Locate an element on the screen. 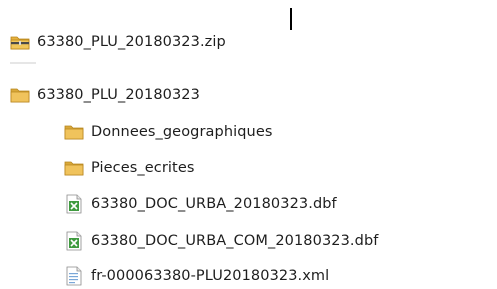  list-item-file: fr-000063380-PLU20180323.xml is located at coordinates (196, 276).